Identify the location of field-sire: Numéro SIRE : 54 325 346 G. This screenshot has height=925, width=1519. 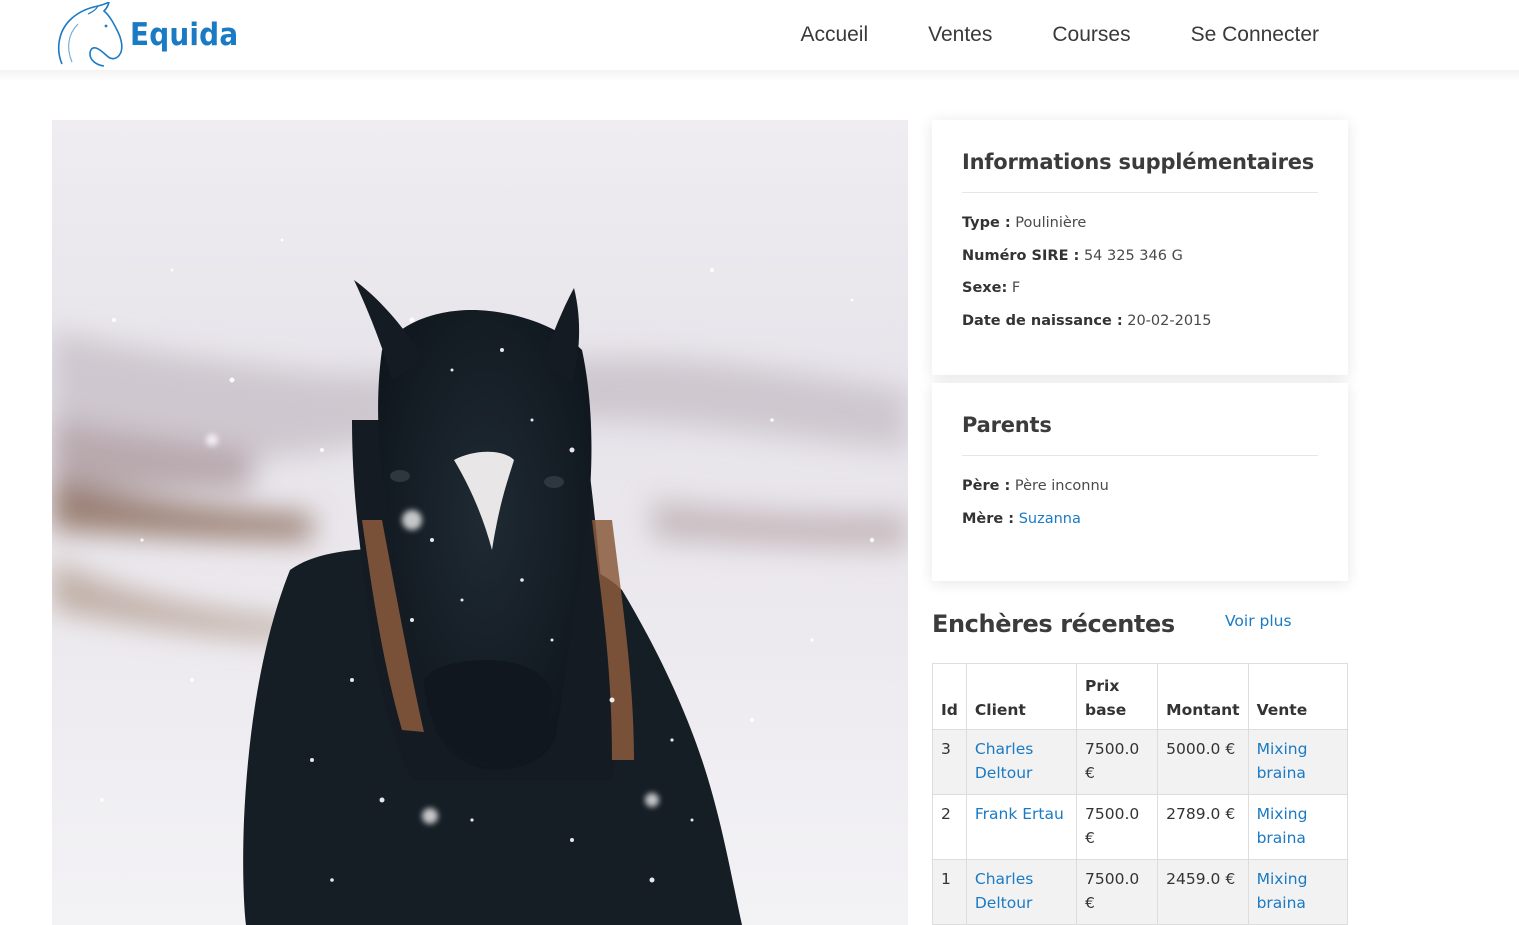
(1140, 256).